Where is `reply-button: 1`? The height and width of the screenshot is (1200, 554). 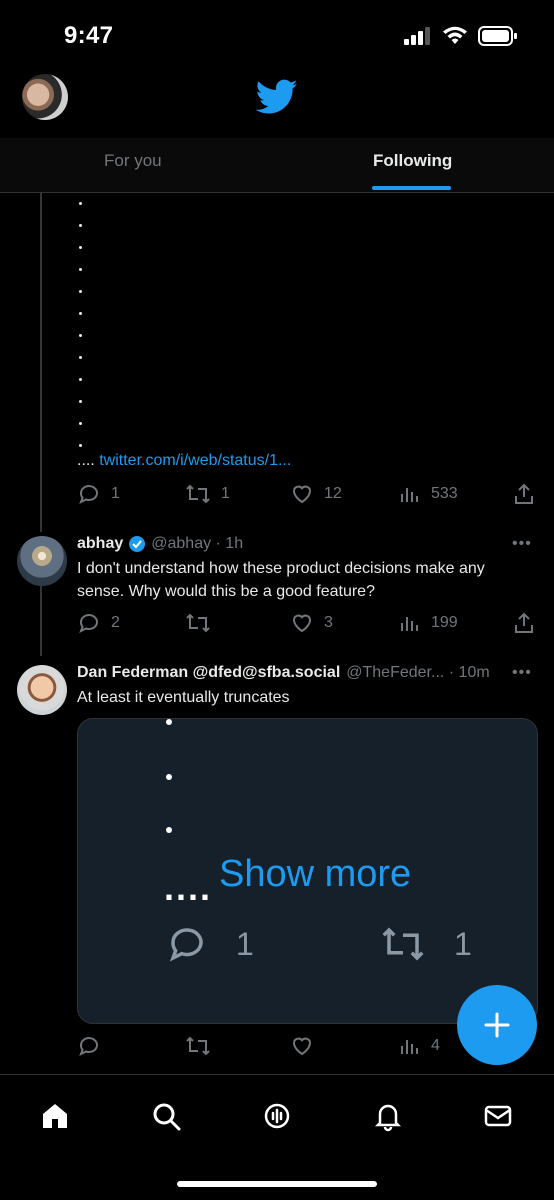 reply-button: 1 is located at coordinates (98, 494).